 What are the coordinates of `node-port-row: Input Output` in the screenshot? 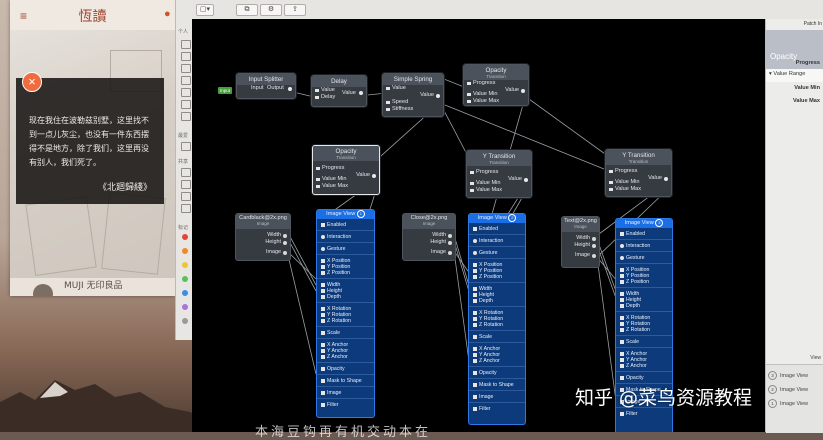 It's located at (266, 88).